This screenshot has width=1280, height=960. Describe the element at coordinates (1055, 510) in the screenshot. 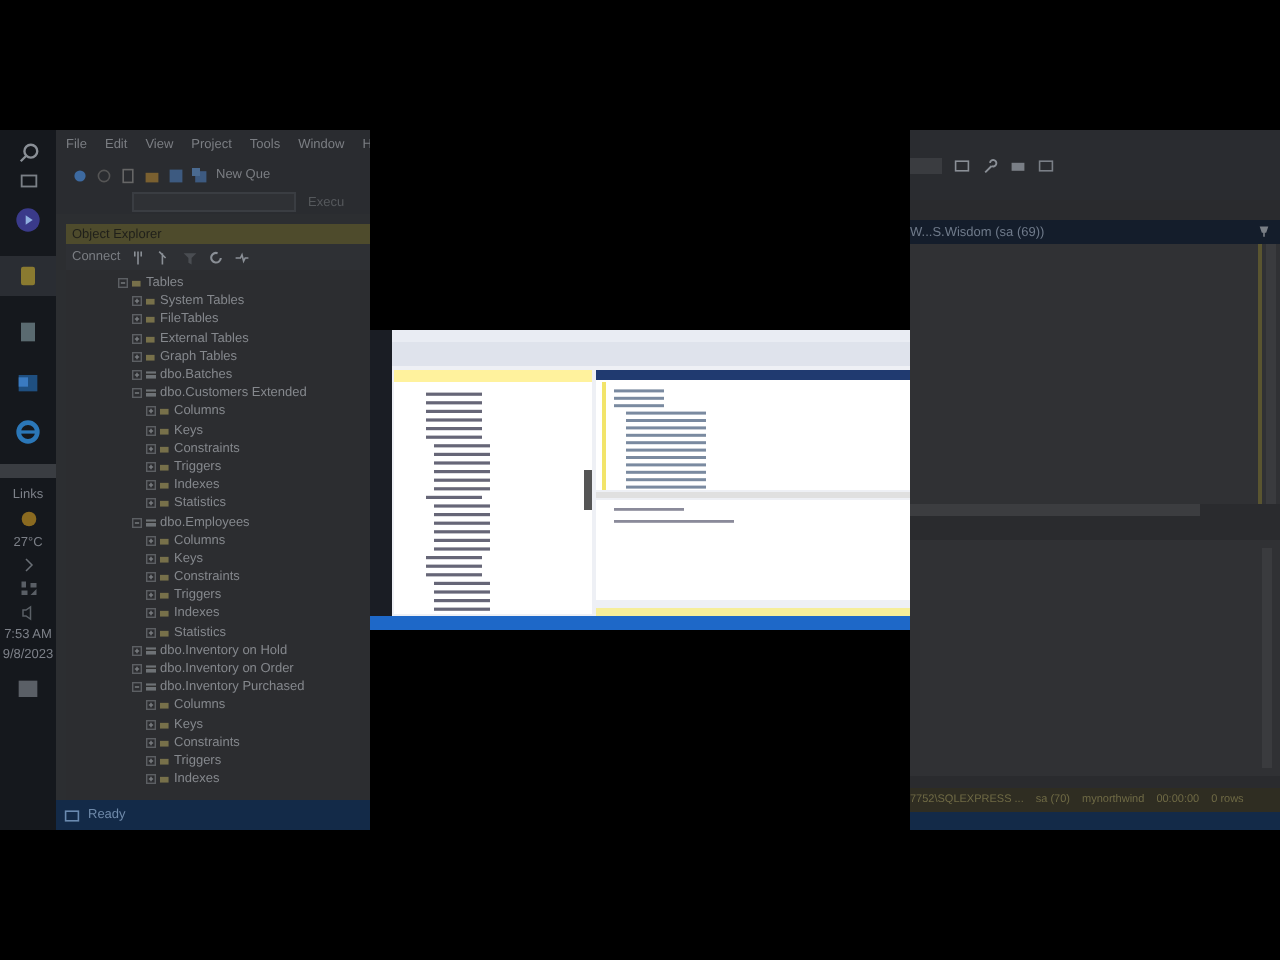

I see `horizontal-scrollbar` at that location.